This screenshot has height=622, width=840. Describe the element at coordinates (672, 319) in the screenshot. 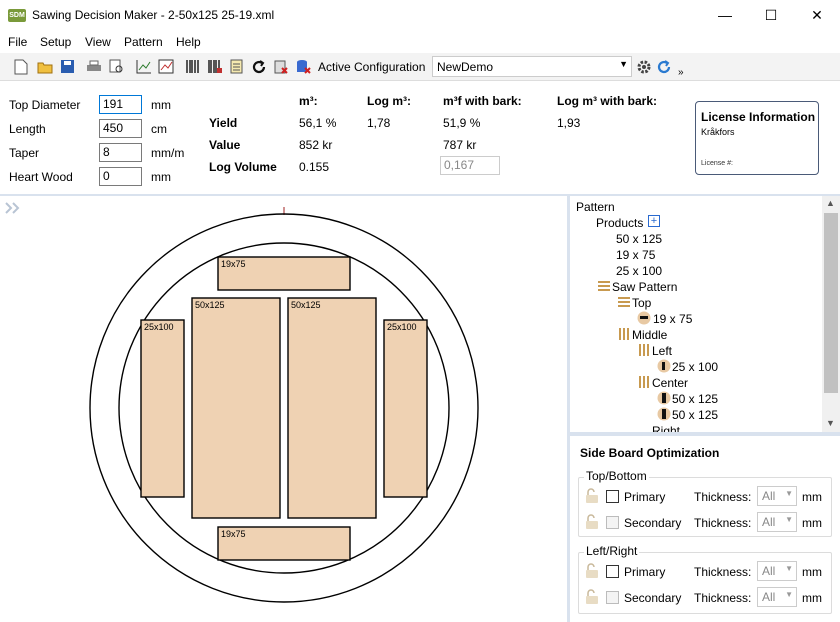

I see `tree-top-board: 19 x 75` at that location.